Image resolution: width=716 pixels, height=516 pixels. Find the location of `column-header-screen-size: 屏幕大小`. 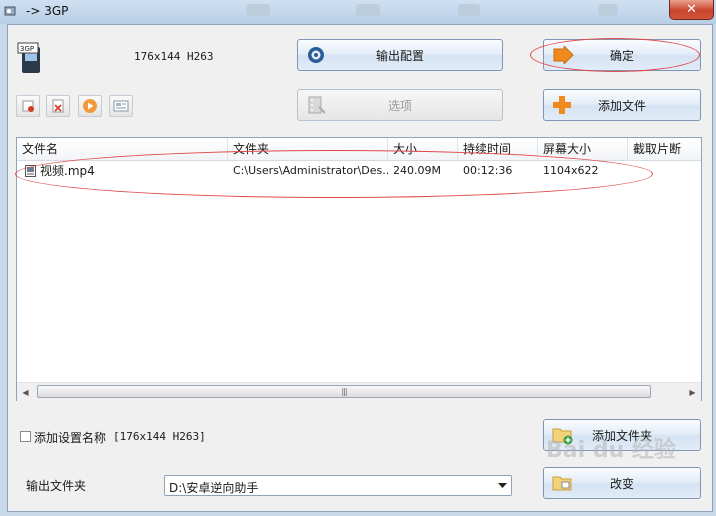

column-header-screen-size: 屏幕大小 is located at coordinates (583, 149).